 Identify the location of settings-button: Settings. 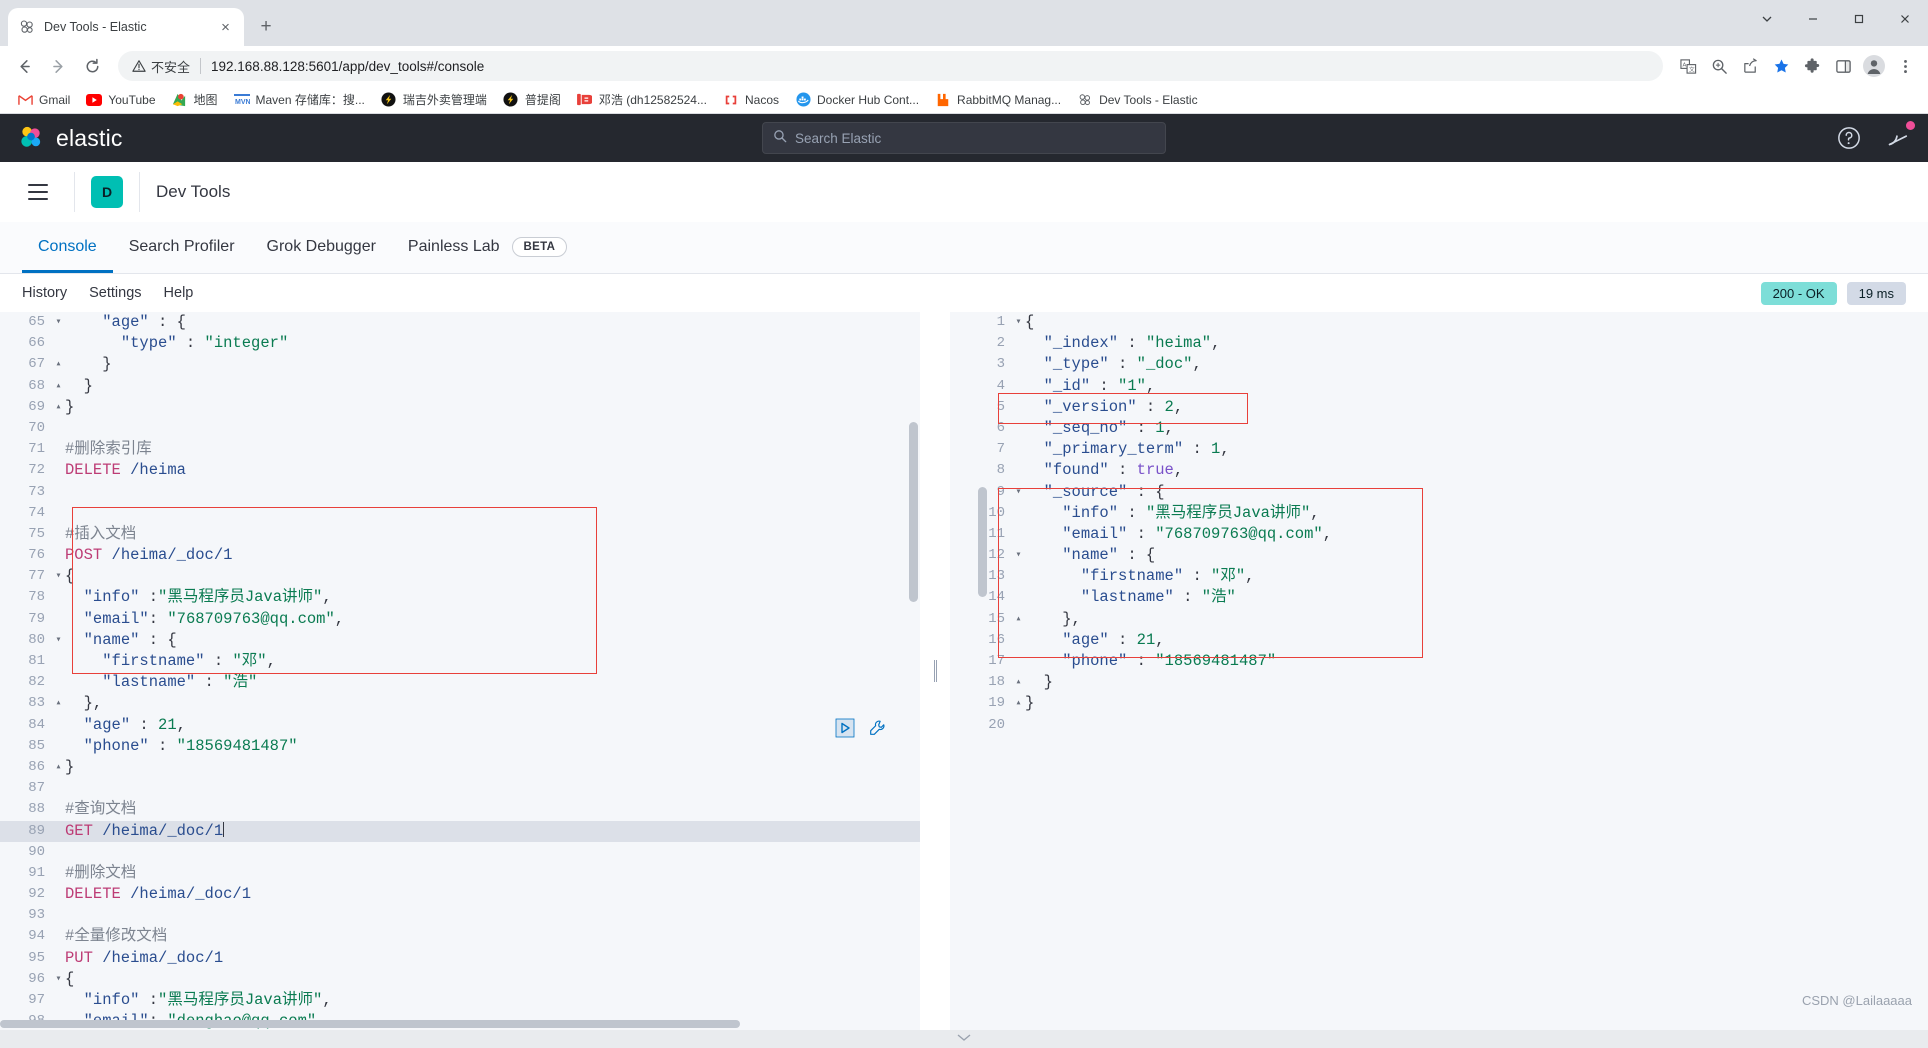
(115, 293).